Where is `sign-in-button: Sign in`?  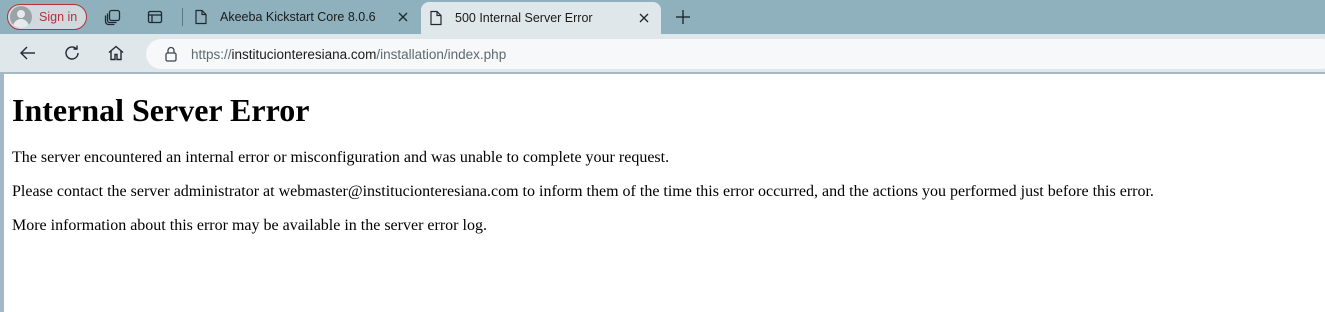 sign-in-button: Sign in is located at coordinates (47, 17).